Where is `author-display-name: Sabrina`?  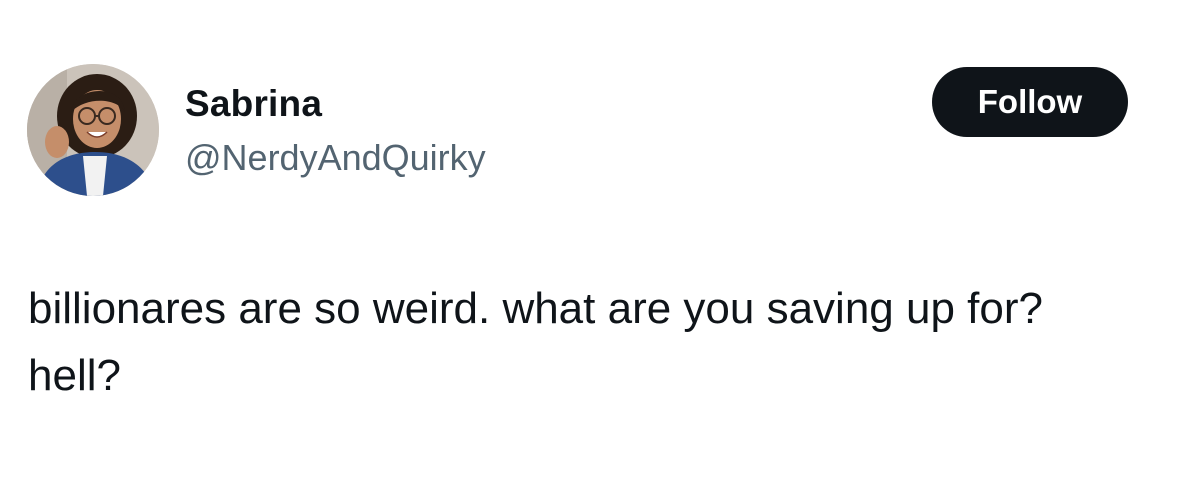 author-display-name: Sabrina is located at coordinates (253, 104).